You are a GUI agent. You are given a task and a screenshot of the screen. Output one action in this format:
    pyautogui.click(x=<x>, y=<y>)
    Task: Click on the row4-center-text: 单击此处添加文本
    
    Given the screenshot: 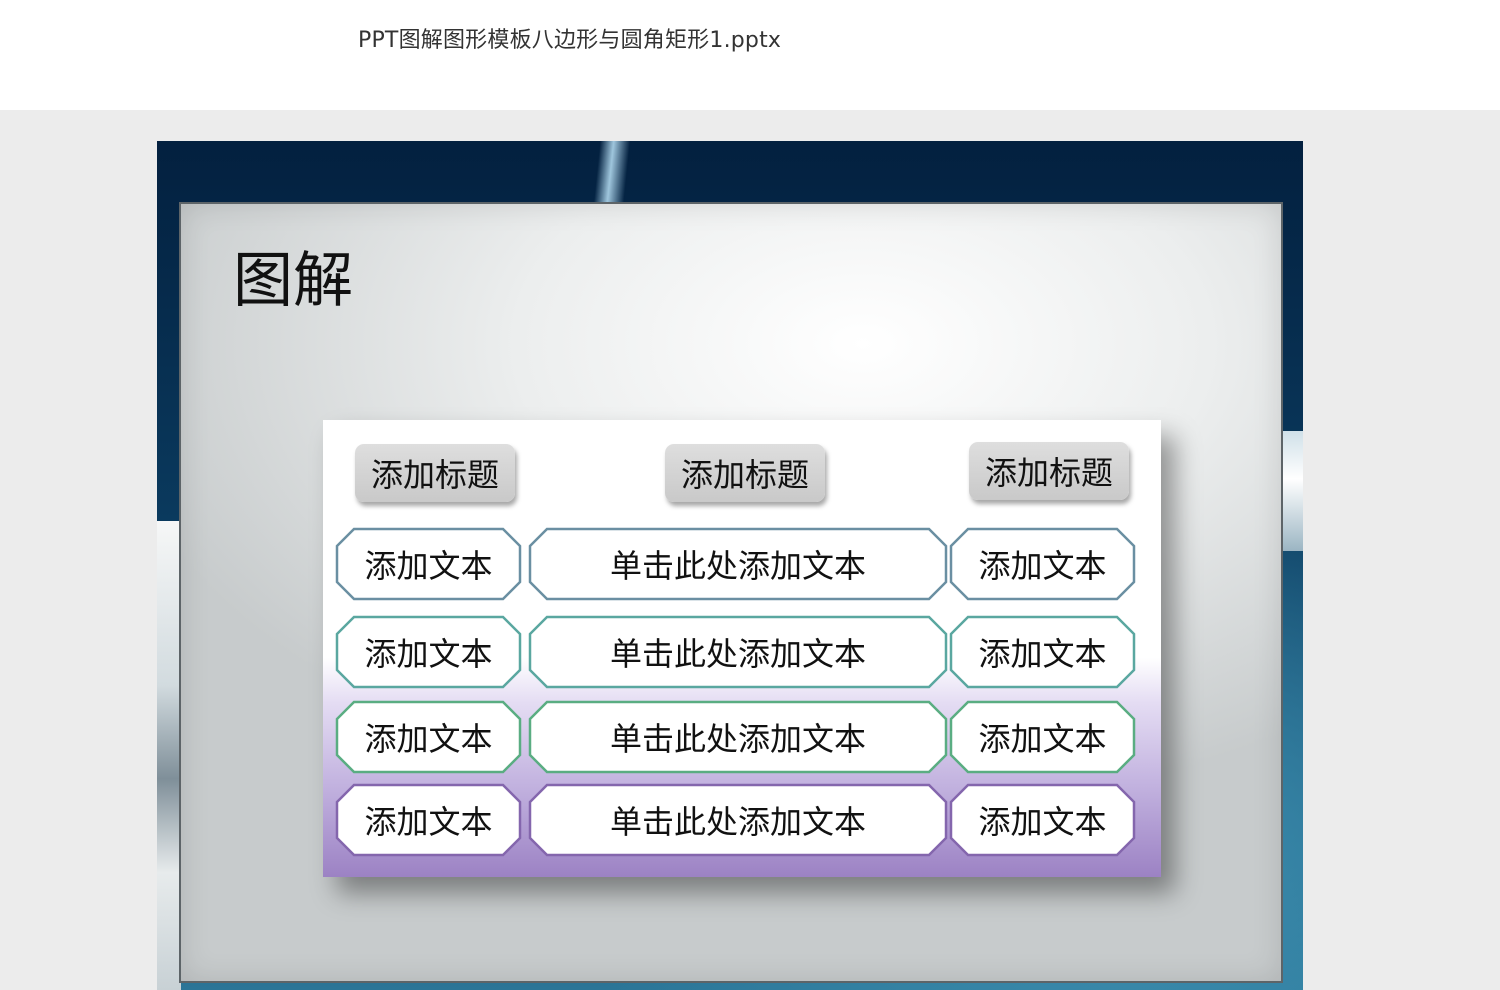 What is the action you would take?
    pyautogui.click(x=737, y=822)
    